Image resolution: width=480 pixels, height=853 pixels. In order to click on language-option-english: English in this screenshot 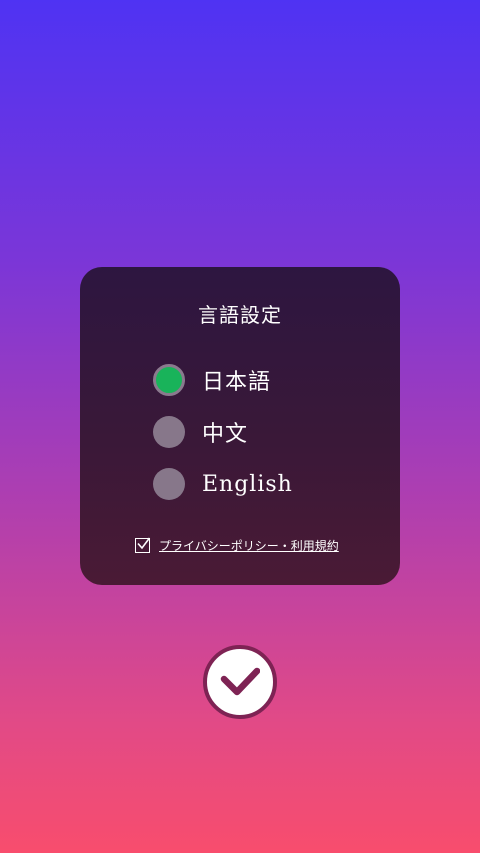, I will do `click(223, 484)`.